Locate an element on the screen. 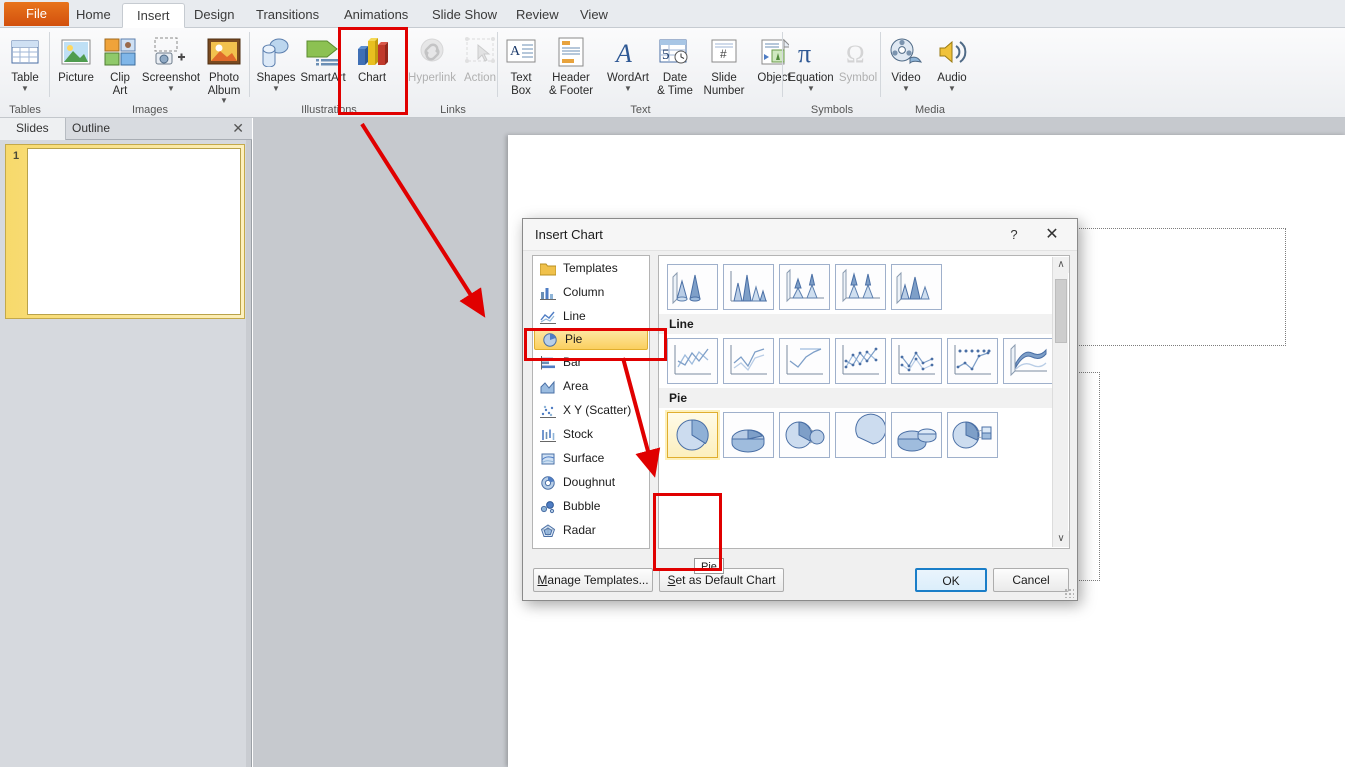  tab-file: File is located at coordinates (36, 14).